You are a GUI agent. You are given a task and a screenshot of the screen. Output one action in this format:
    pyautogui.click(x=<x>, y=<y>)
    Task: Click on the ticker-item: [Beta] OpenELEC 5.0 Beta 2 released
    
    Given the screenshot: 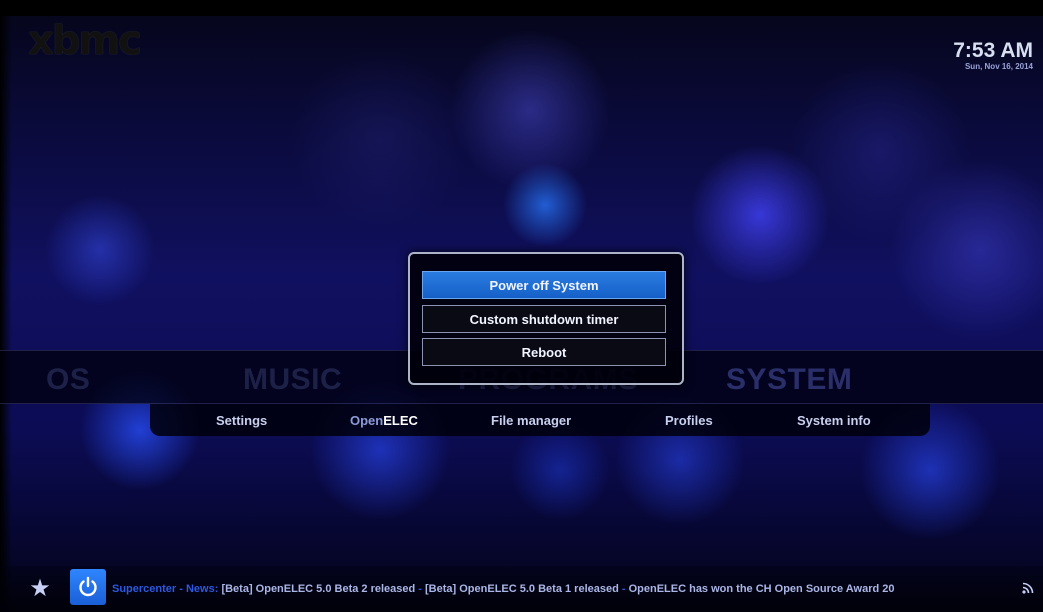 What is the action you would take?
    pyautogui.click(x=318, y=589)
    